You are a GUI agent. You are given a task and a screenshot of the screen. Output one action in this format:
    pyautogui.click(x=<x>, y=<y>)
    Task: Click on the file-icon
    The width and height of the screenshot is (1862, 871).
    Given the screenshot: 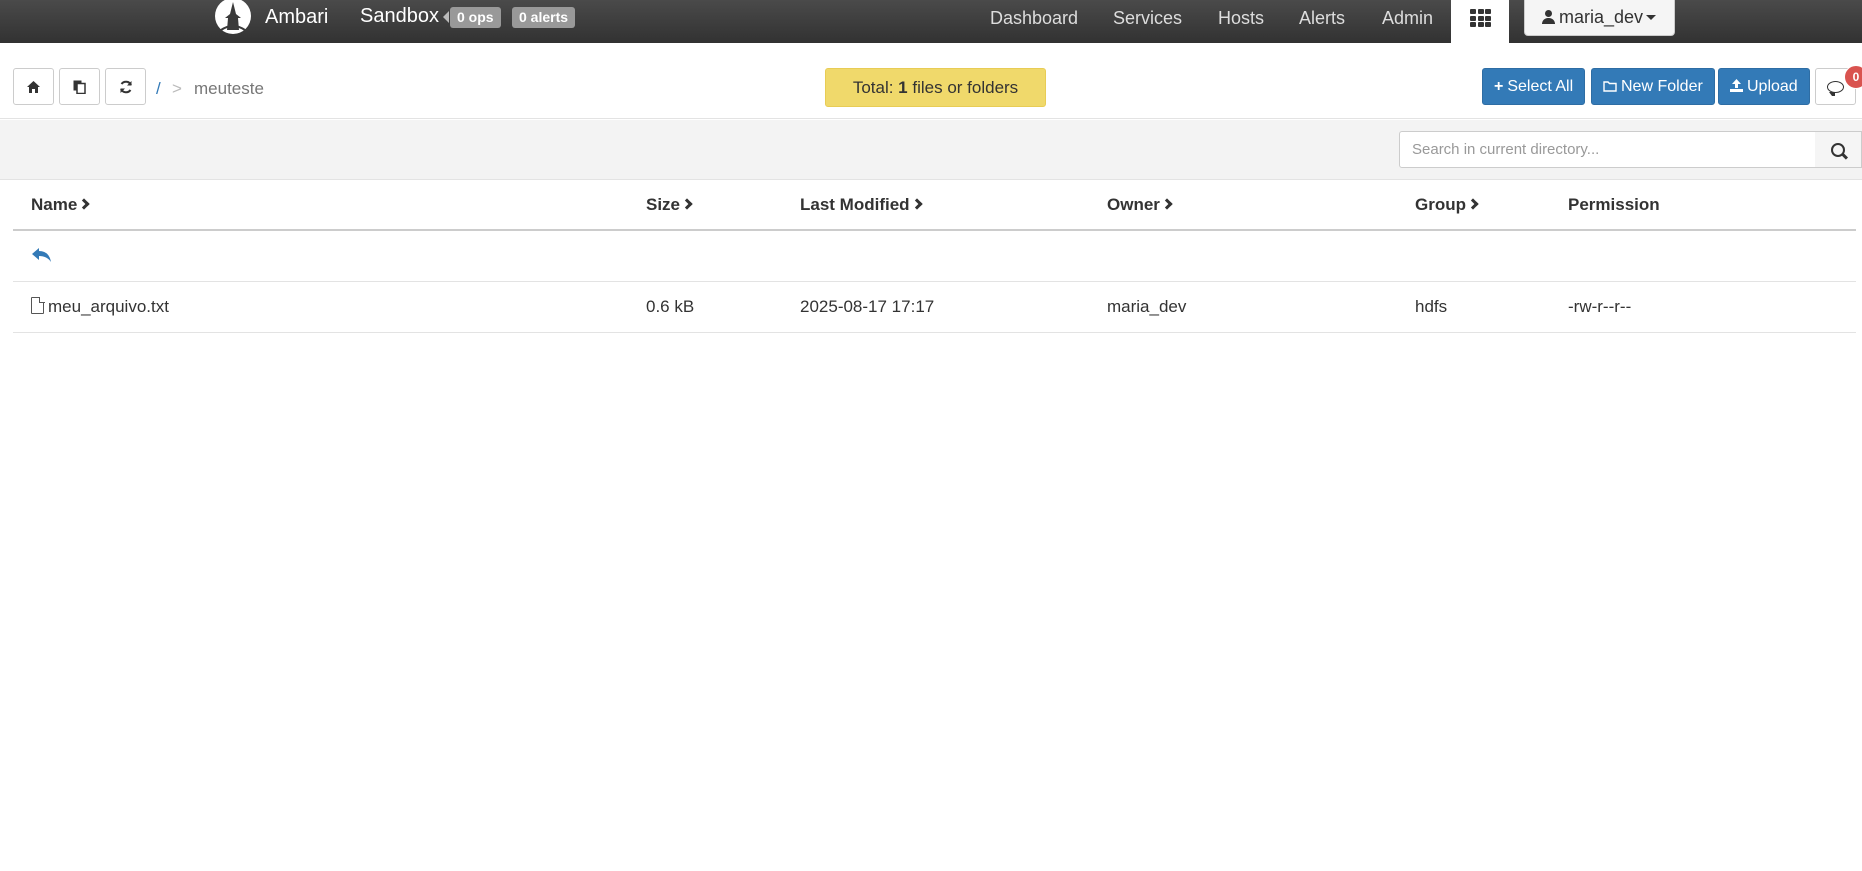 What is the action you would take?
    pyautogui.click(x=38, y=305)
    